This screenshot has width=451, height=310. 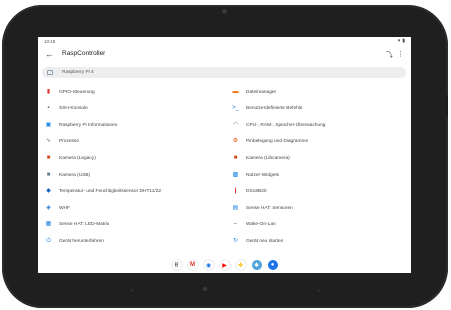 I want to click on device-selector: Raspberry Pi 4, so click(x=224, y=72).